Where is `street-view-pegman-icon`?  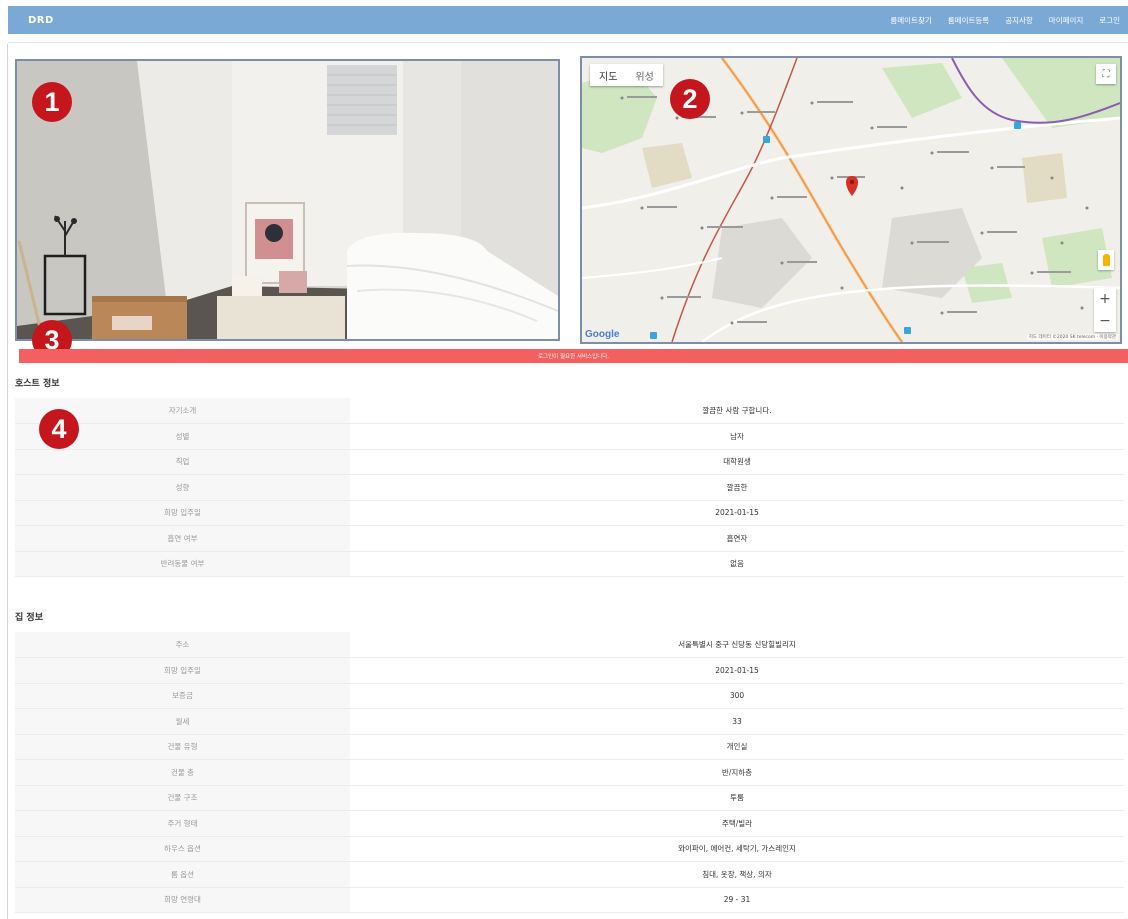 street-view-pegman-icon is located at coordinates (1106, 260).